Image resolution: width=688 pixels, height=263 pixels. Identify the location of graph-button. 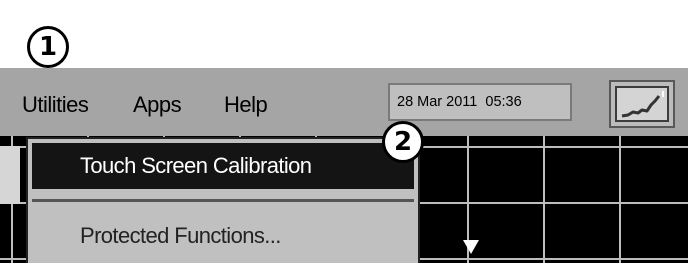
(642, 104).